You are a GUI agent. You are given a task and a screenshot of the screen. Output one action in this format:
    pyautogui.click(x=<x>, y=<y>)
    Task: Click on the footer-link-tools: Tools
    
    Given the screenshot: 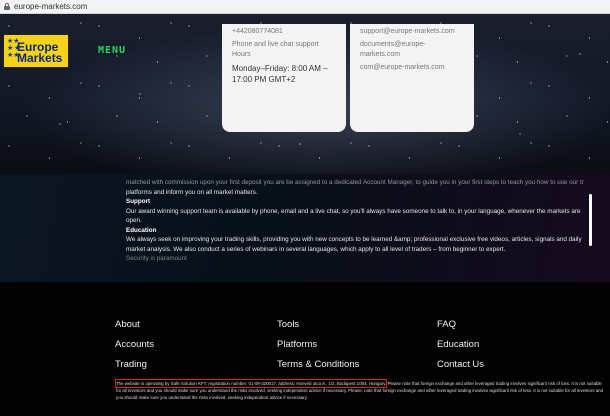 What is the action you would take?
    pyautogui.click(x=318, y=325)
    